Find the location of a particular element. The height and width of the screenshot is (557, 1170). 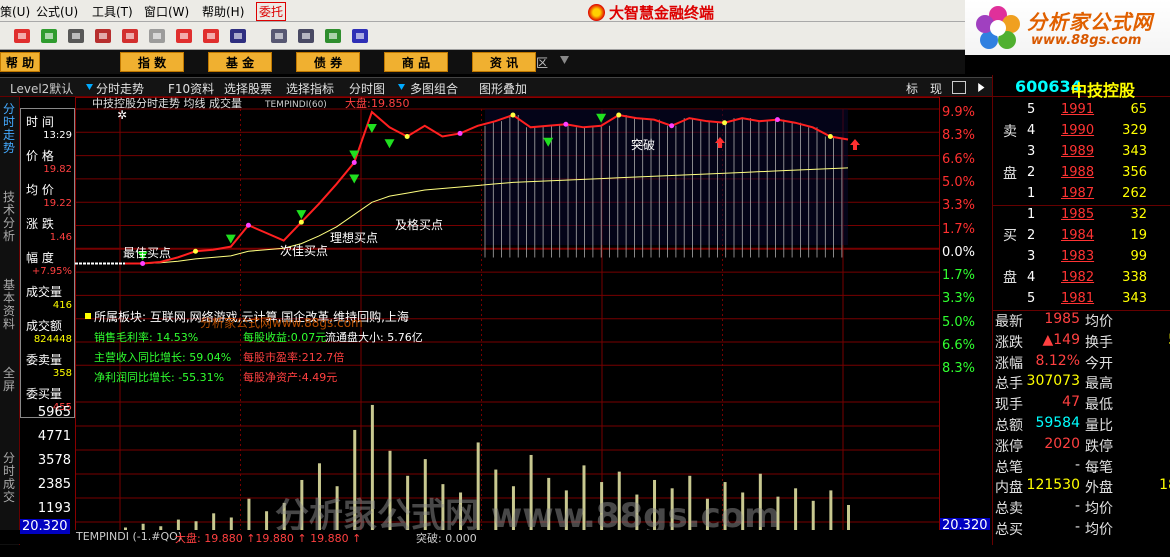

expand-icon is located at coordinates (981, 87).